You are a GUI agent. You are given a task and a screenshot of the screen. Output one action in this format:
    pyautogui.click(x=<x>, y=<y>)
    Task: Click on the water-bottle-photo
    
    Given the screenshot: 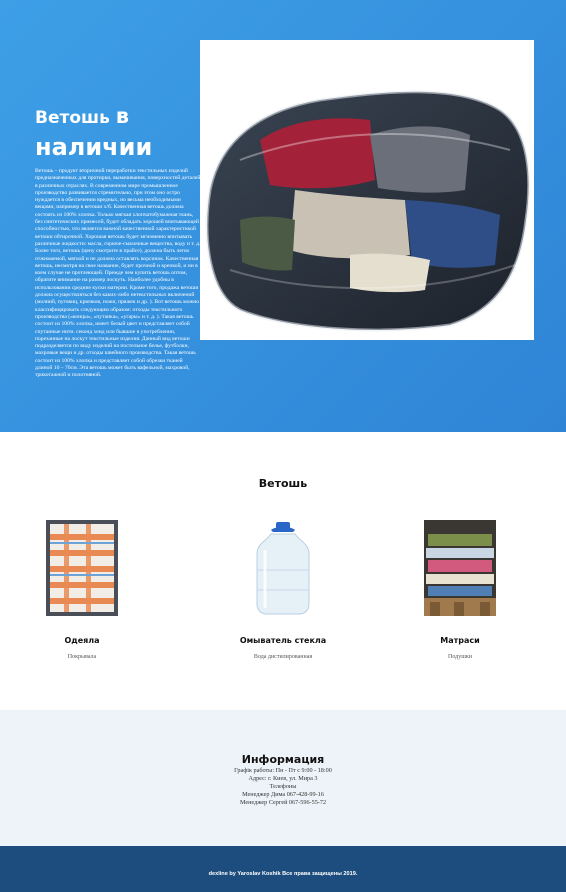 What is the action you would take?
    pyautogui.click(x=283, y=568)
    